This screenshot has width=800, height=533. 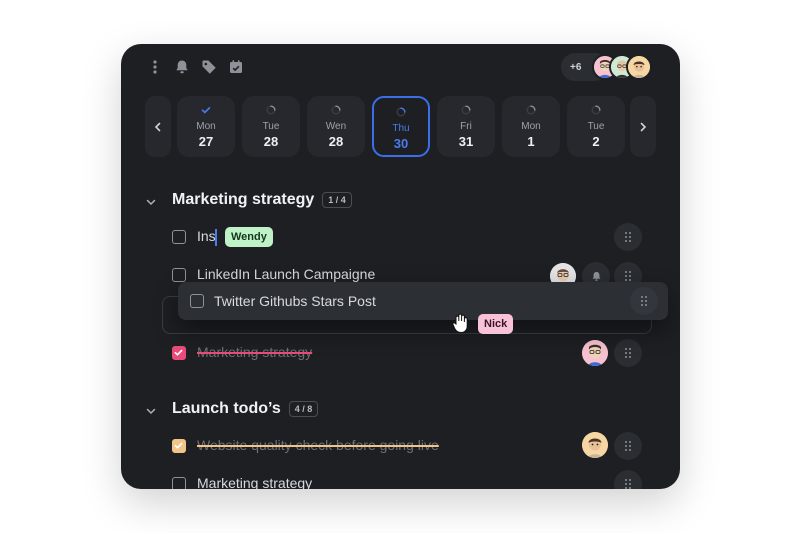 I want to click on section-title: Launch todo’s, so click(x=226, y=408).